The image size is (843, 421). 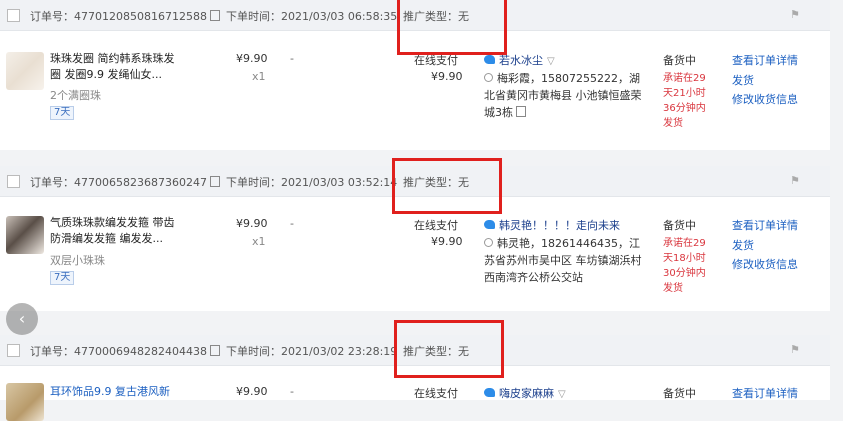 I want to click on order-time: 下单时间：2021/03/03 03:52:14, so click(x=312, y=182).